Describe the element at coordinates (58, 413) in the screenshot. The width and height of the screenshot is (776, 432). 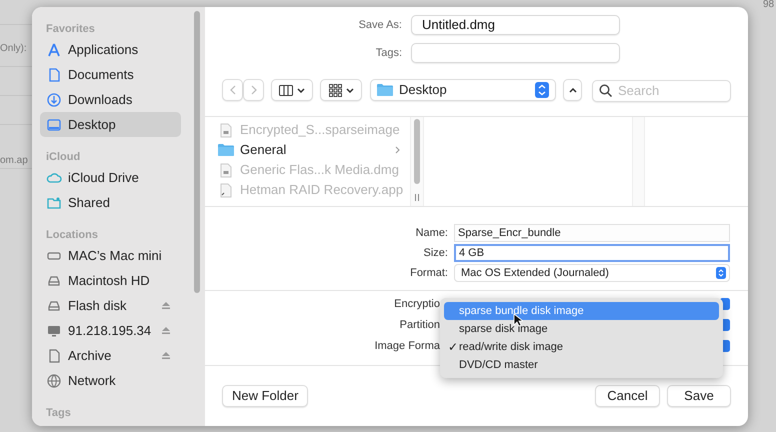
I see `section-header: Tags` at that location.